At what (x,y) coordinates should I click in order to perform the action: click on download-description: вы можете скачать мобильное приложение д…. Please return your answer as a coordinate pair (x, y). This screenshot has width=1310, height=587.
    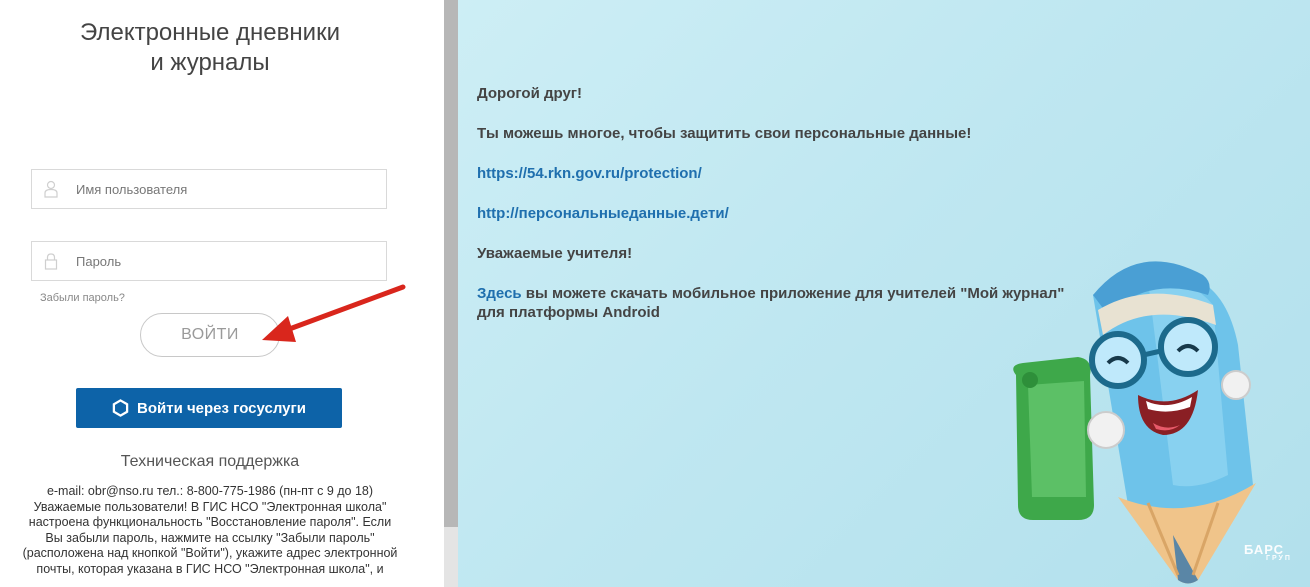
    Looking at the image, I should click on (771, 303).